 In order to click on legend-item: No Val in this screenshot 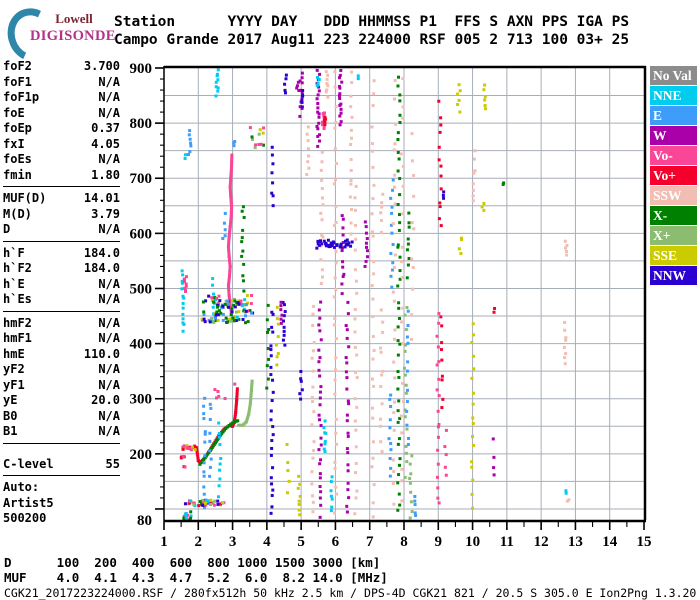, I will do `click(673, 75)`.